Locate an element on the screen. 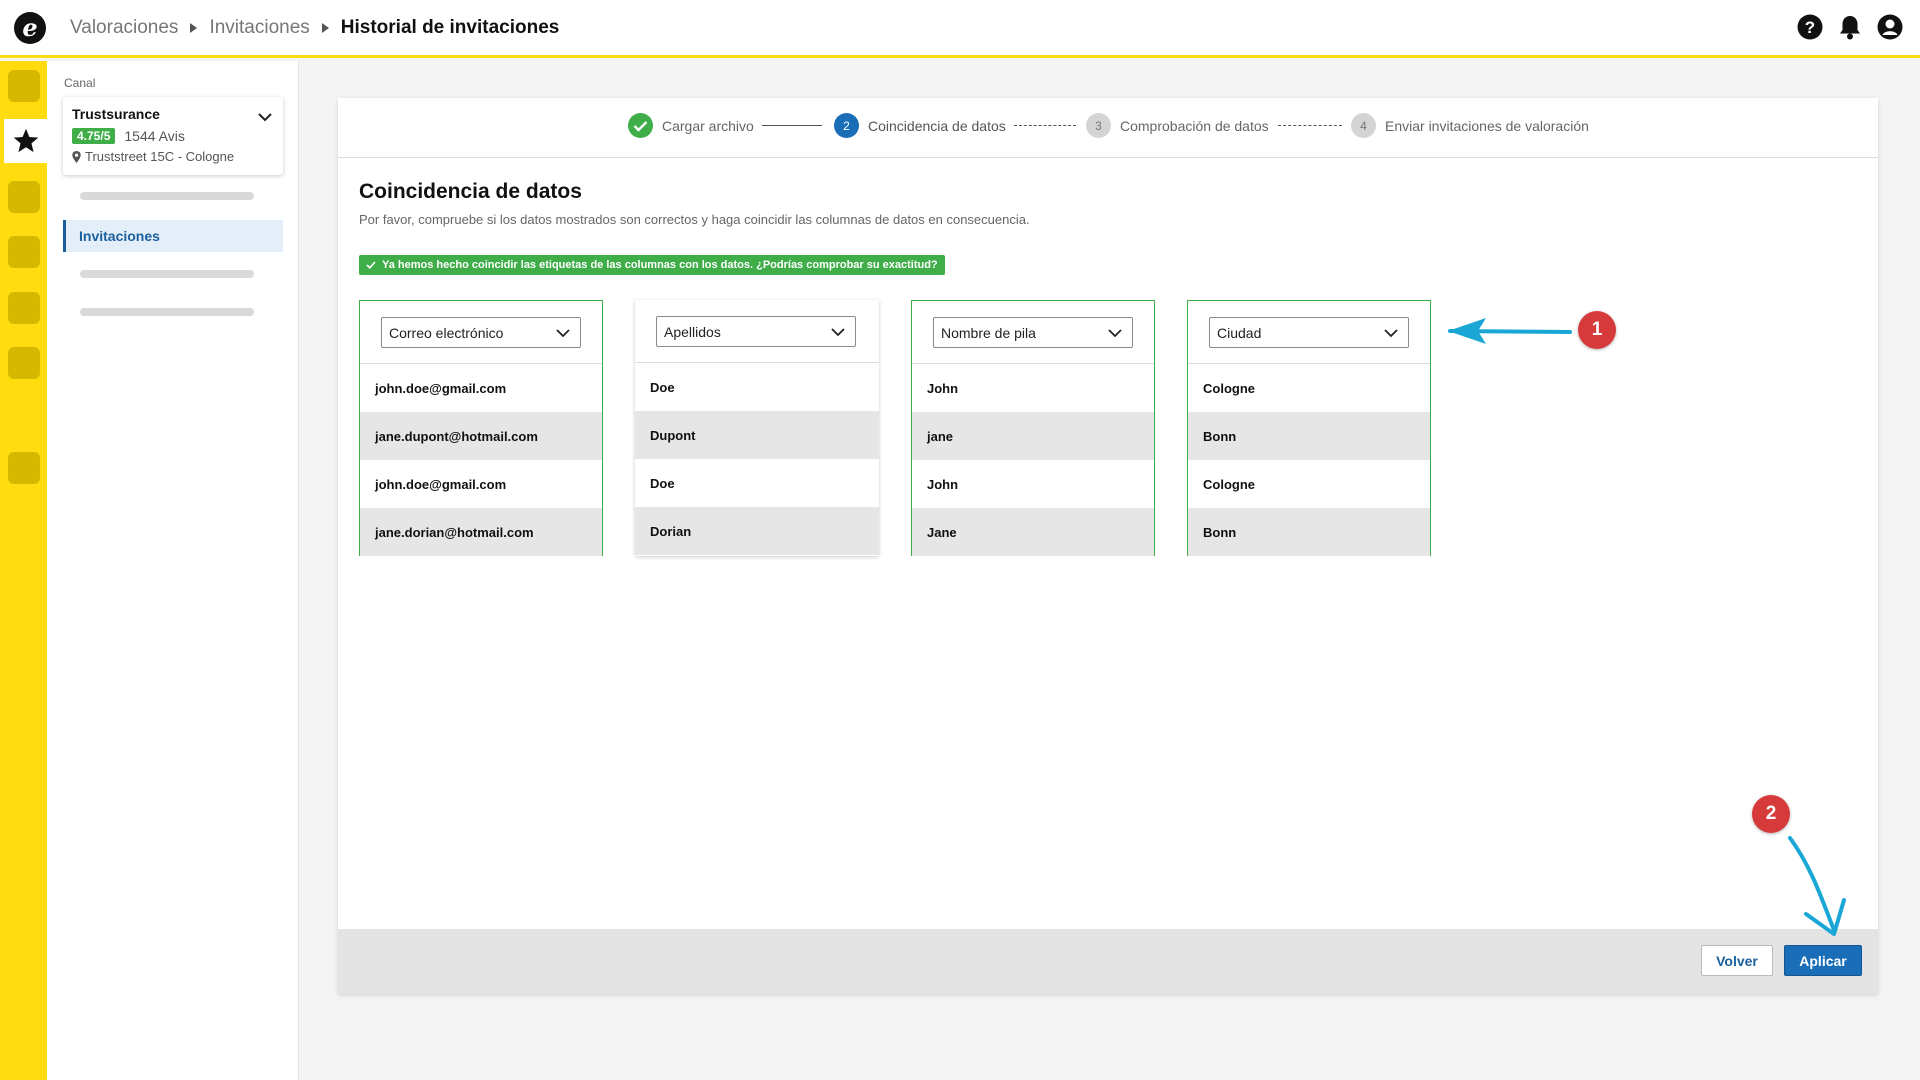  annotation-badge-2: 2 is located at coordinates (1771, 814).